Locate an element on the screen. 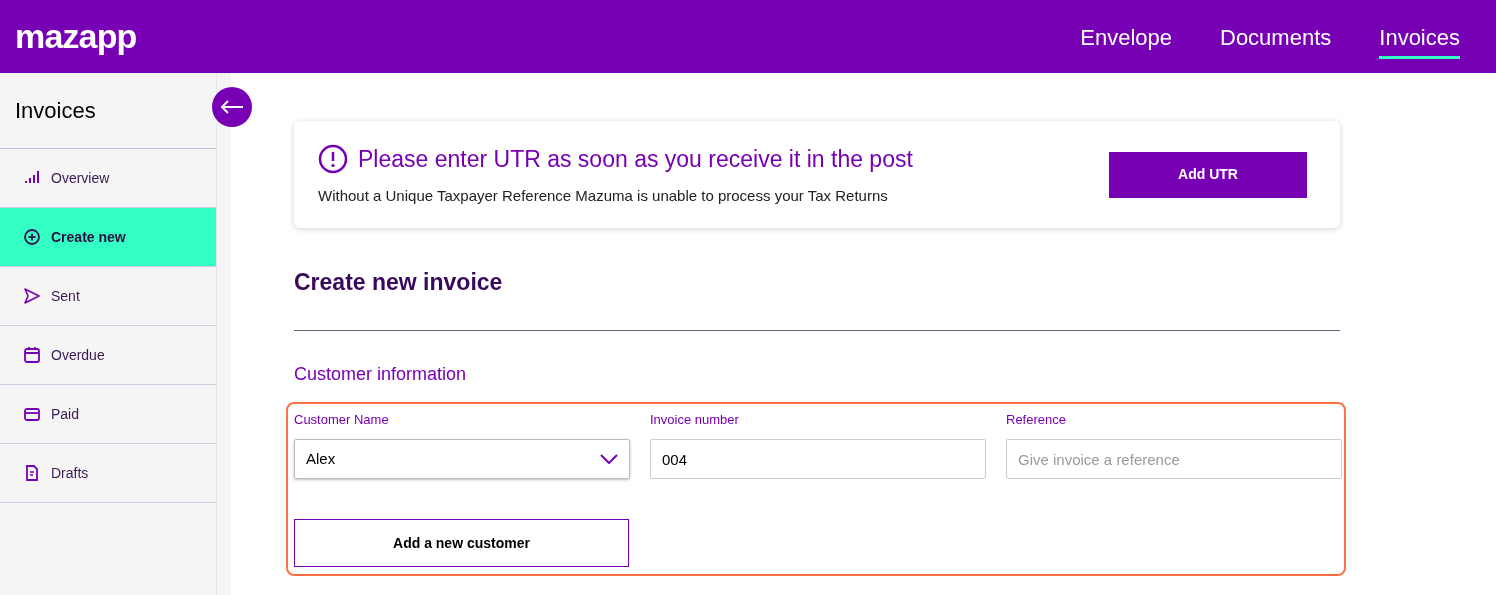 The height and width of the screenshot is (595, 1496). chevron-down-icon is located at coordinates (609, 459).